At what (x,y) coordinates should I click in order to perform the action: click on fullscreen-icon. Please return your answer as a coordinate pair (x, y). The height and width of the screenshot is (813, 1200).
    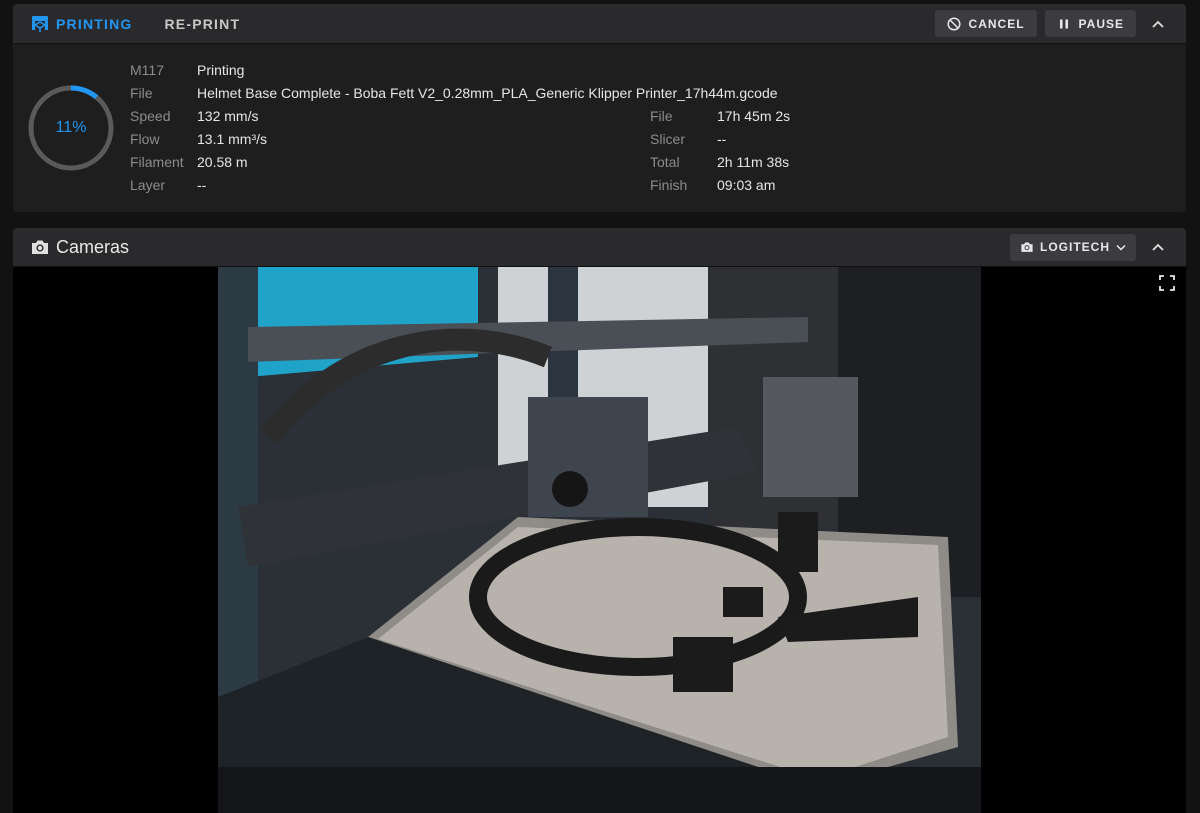
    Looking at the image, I should click on (1167, 285).